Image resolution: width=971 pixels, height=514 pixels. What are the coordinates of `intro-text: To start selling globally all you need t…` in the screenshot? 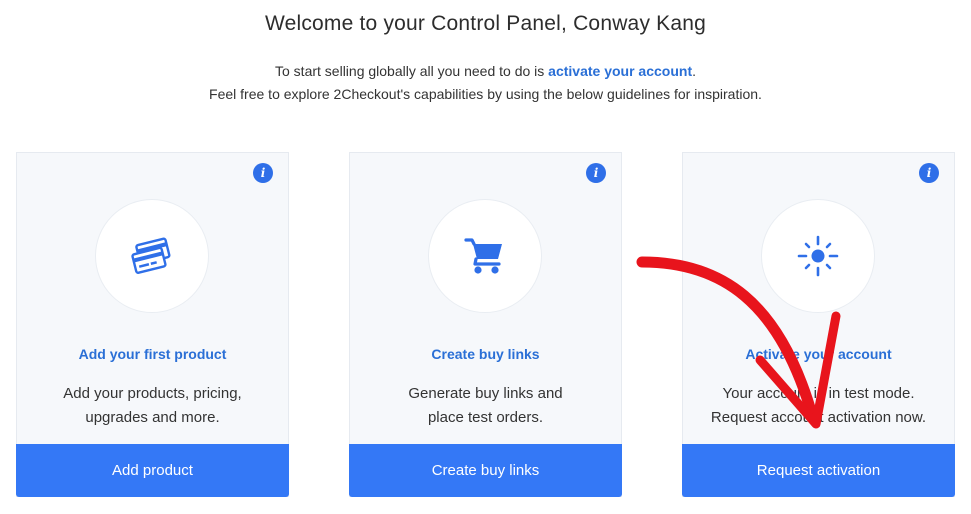 It's located at (485, 83).